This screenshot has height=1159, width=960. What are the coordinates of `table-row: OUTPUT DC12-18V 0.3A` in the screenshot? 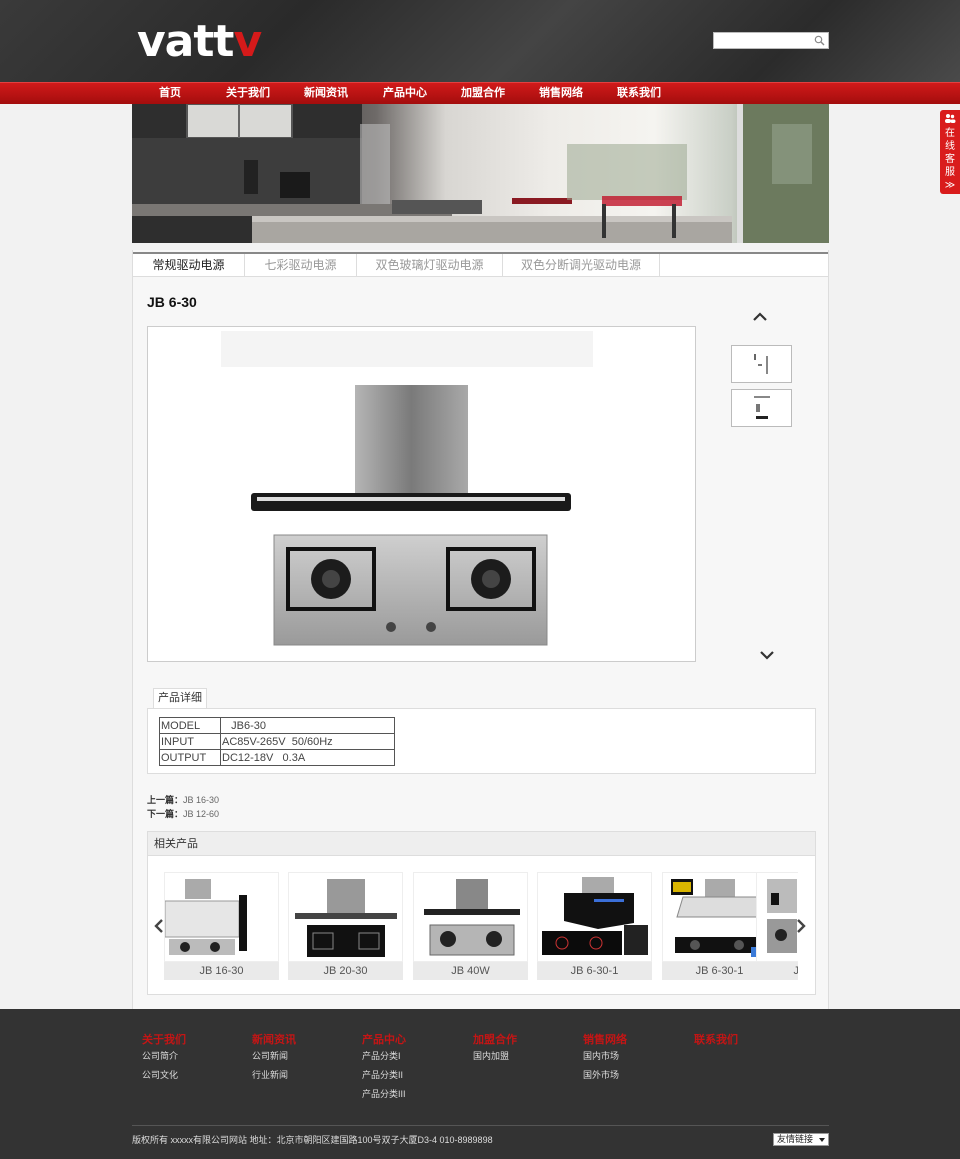 It's located at (277, 757).